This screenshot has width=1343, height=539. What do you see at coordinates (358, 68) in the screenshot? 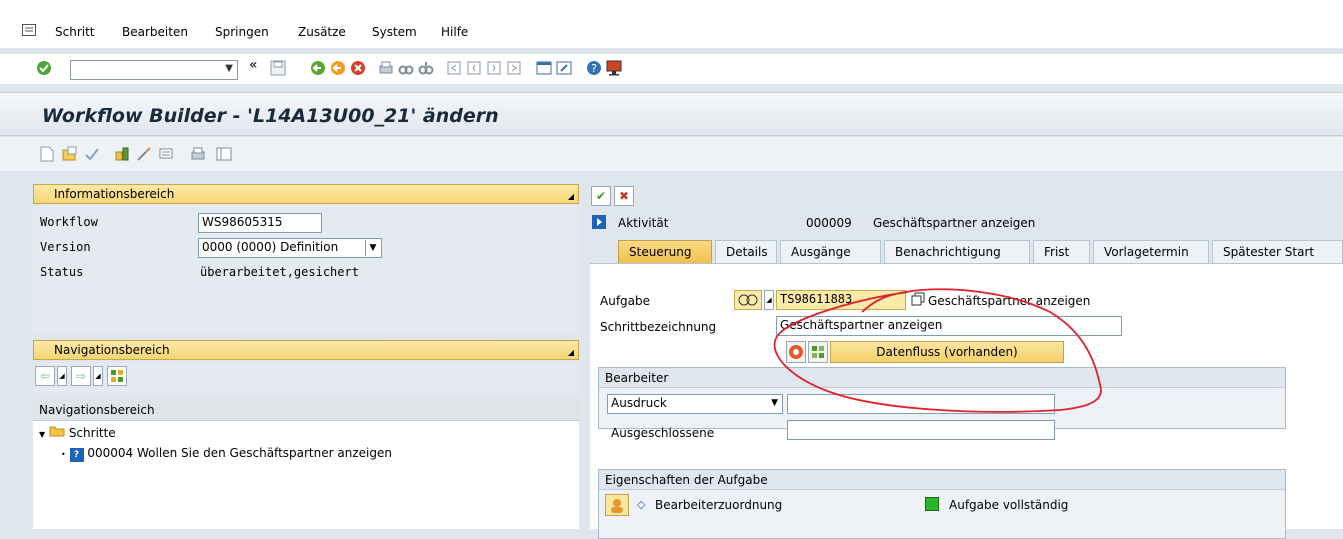
I see `cancel-icon` at bounding box center [358, 68].